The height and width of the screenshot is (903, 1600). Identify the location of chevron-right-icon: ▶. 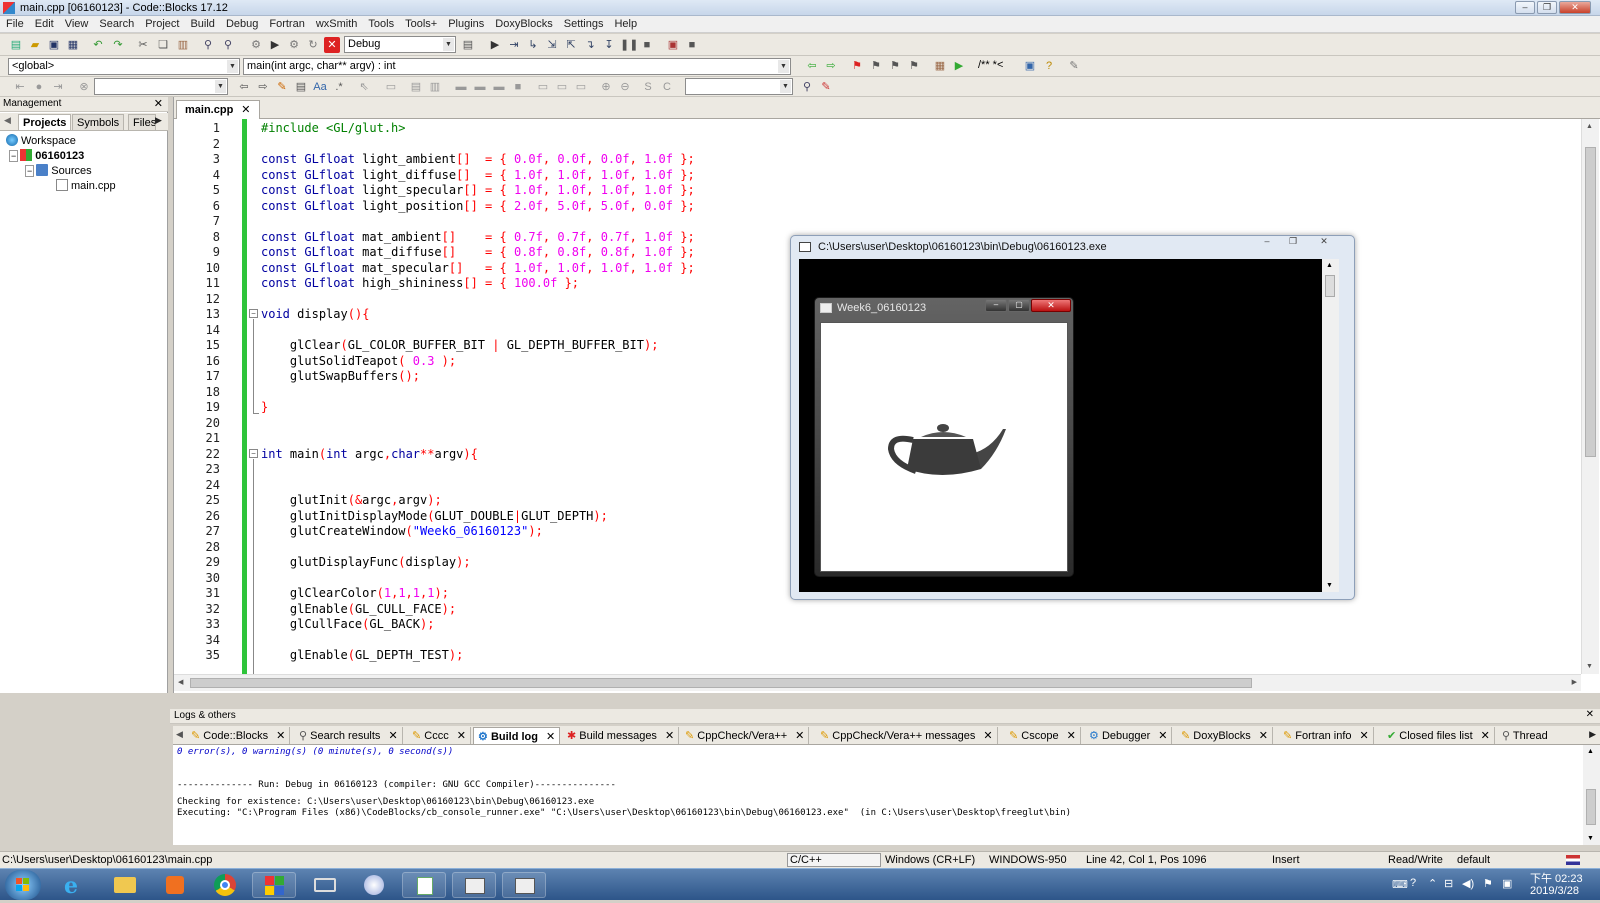
(1592, 734).